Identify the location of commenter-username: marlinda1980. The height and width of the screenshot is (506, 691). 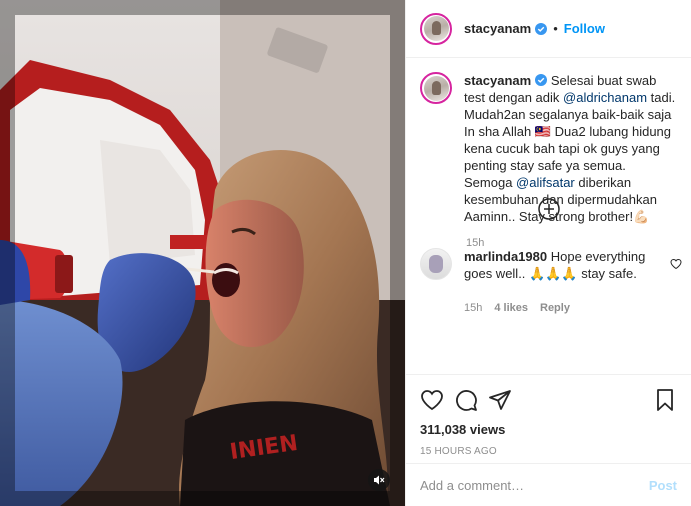
(505, 256).